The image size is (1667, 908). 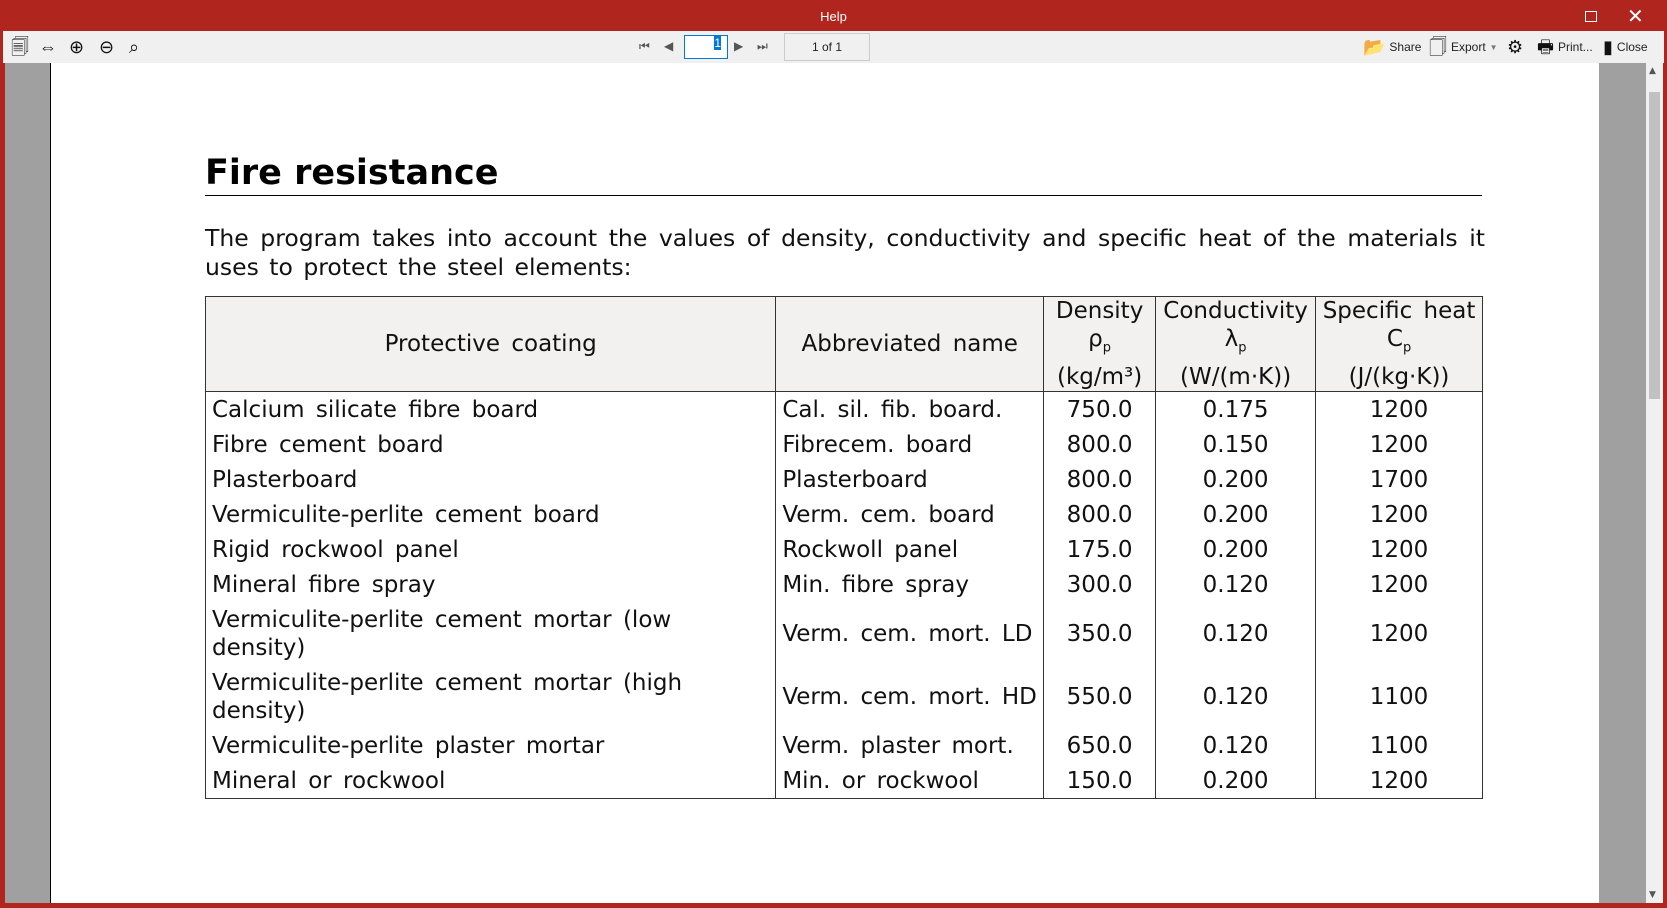 I want to click on header-title: Specific heat, so click(x=1399, y=311).